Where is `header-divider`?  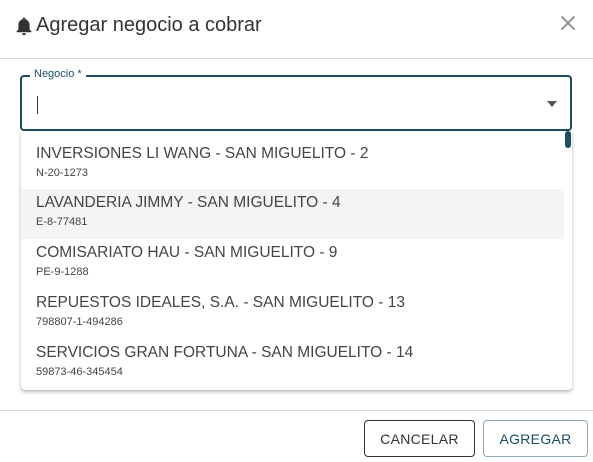 header-divider is located at coordinates (296, 58).